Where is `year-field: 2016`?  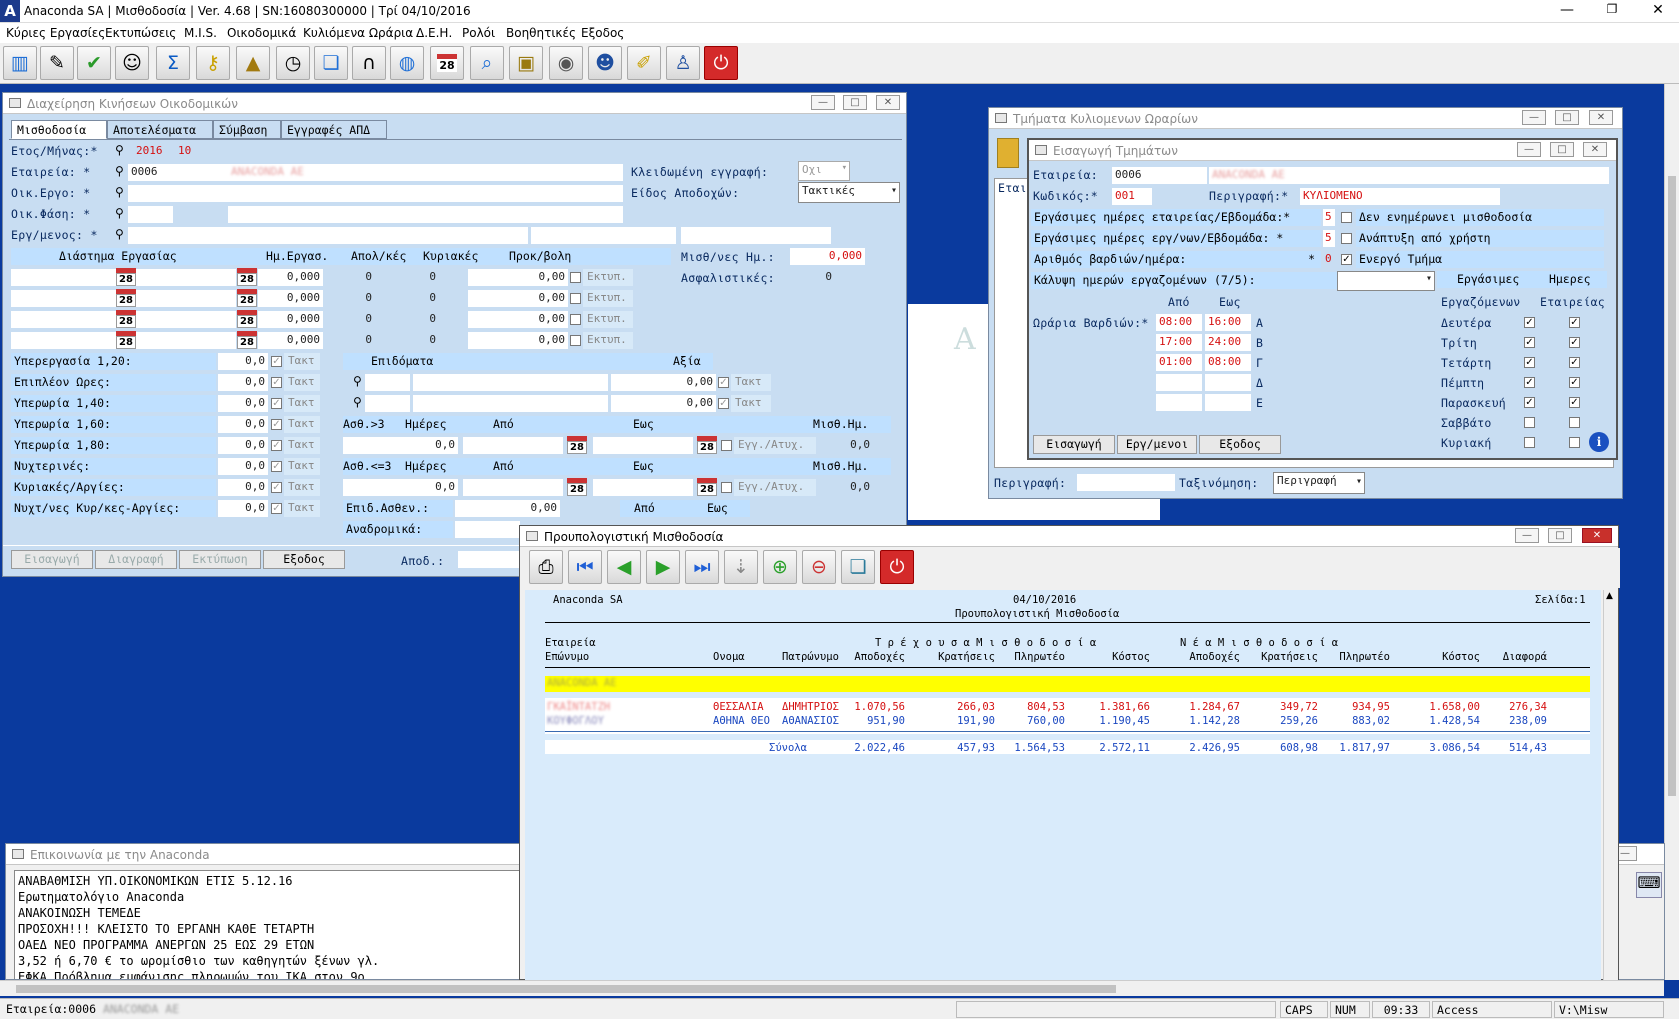 year-field: 2016 is located at coordinates (155, 151).